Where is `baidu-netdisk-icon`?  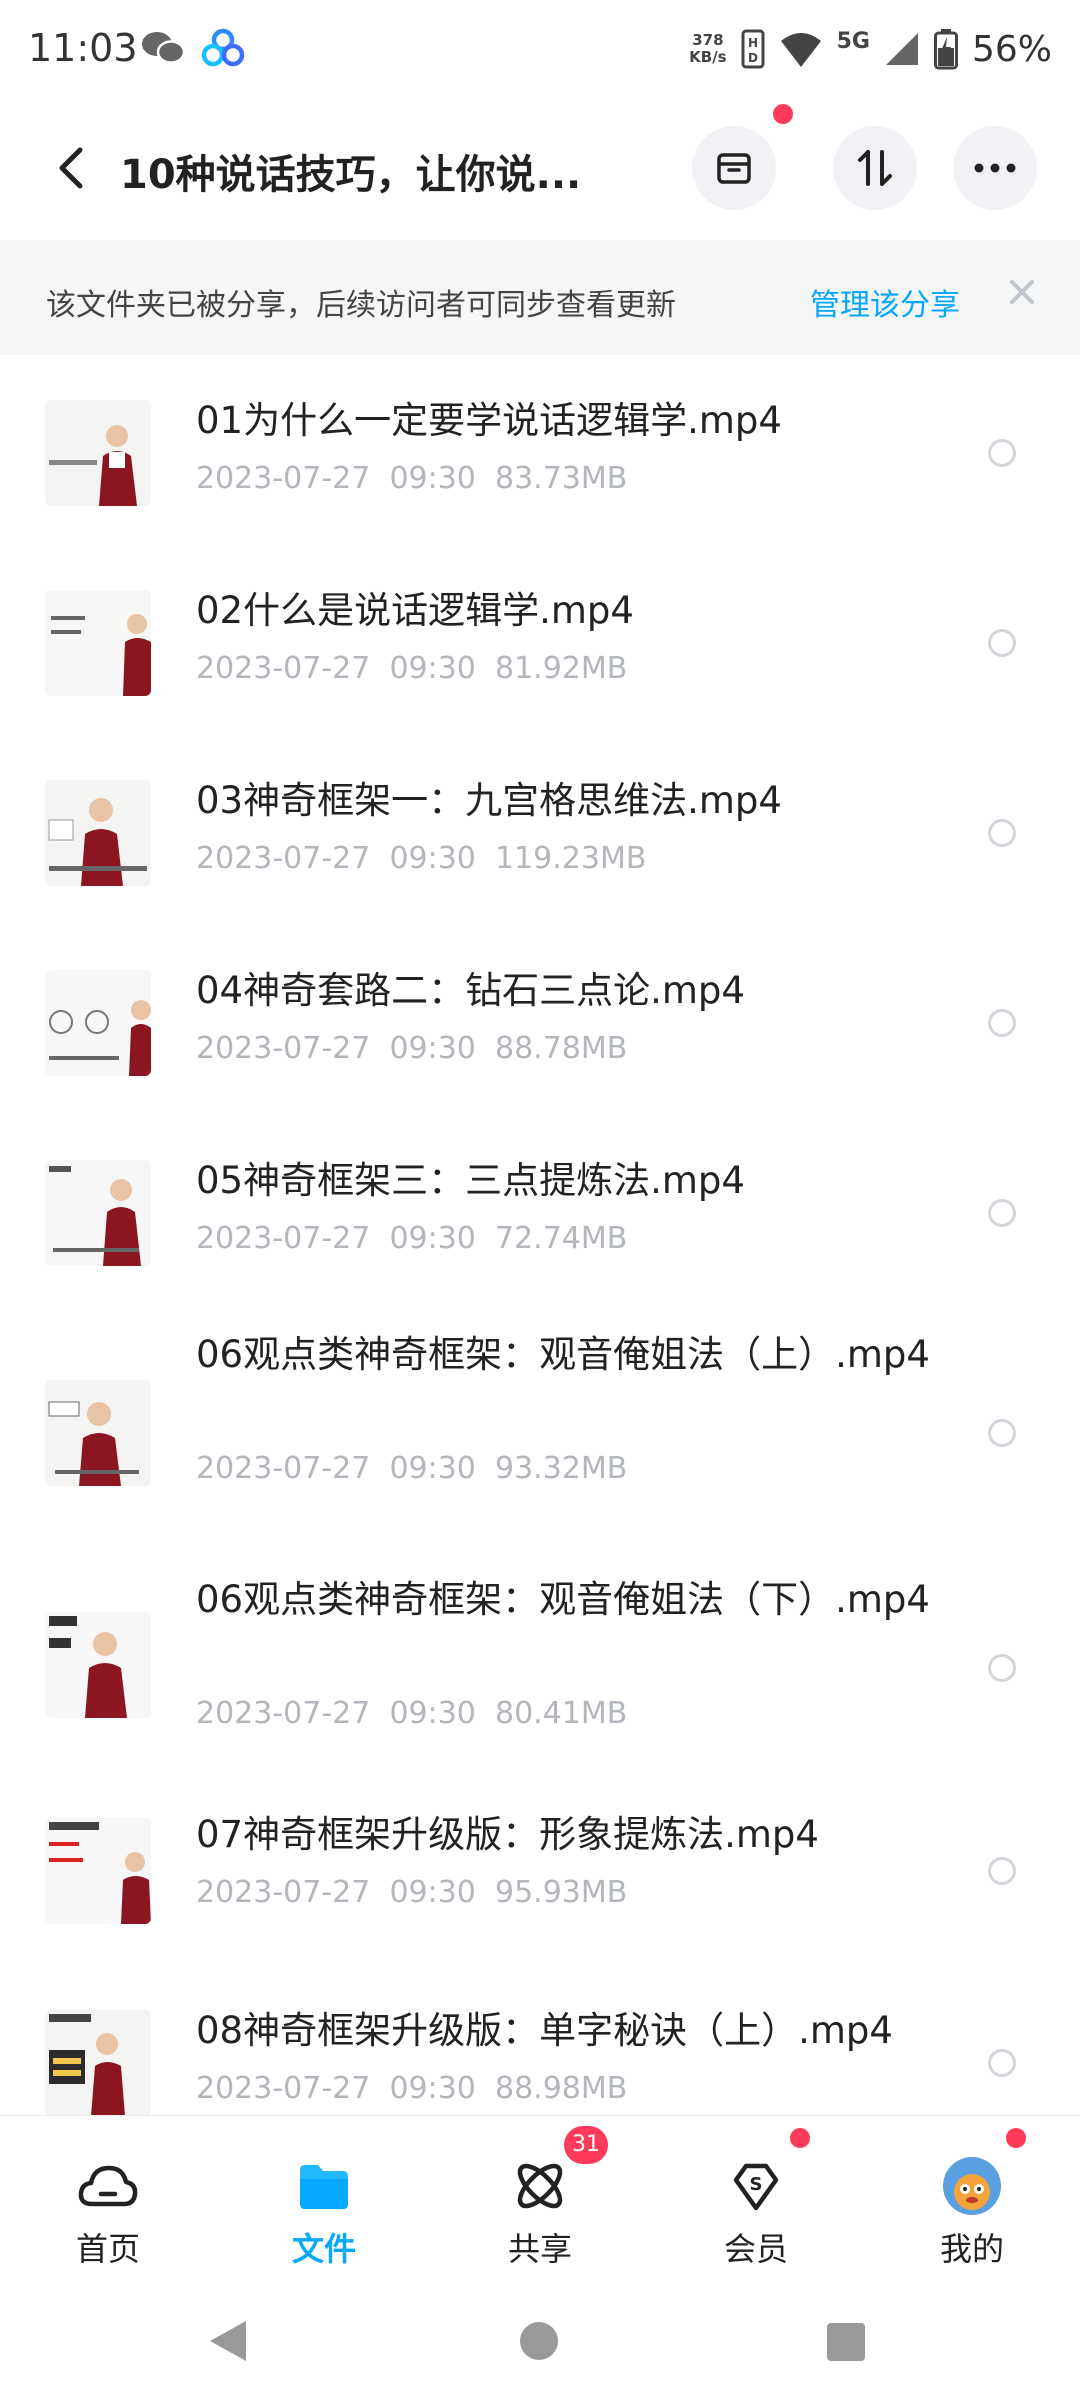
baidu-netdisk-icon is located at coordinates (223, 47).